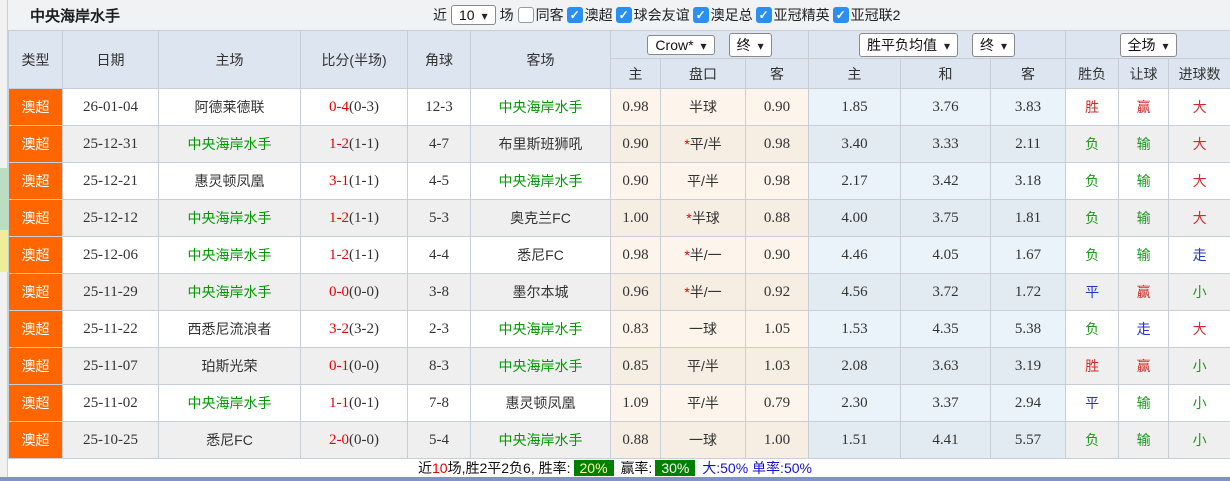  I want to click on avg-lose-cell: 5.57, so click(1028, 440).